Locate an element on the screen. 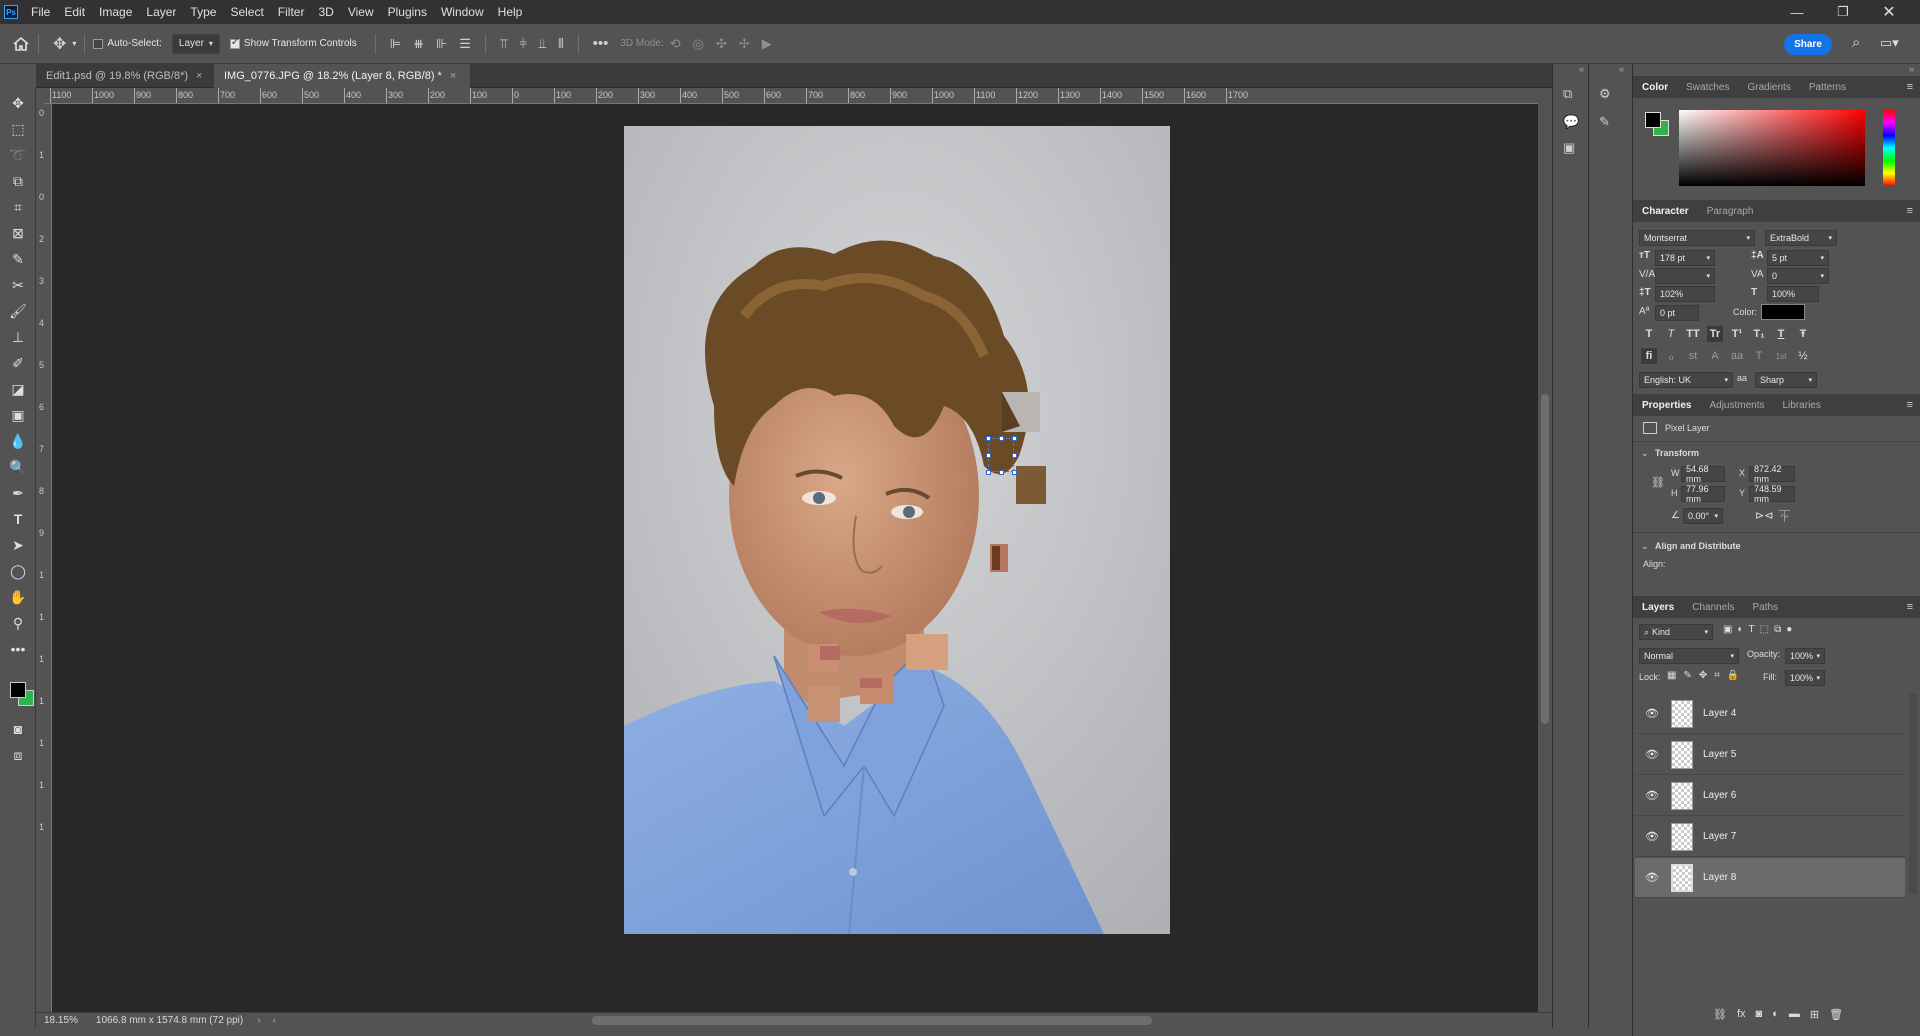 The width and height of the screenshot is (1920, 1036). tracking-input: 0 ▾ is located at coordinates (1798, 276).